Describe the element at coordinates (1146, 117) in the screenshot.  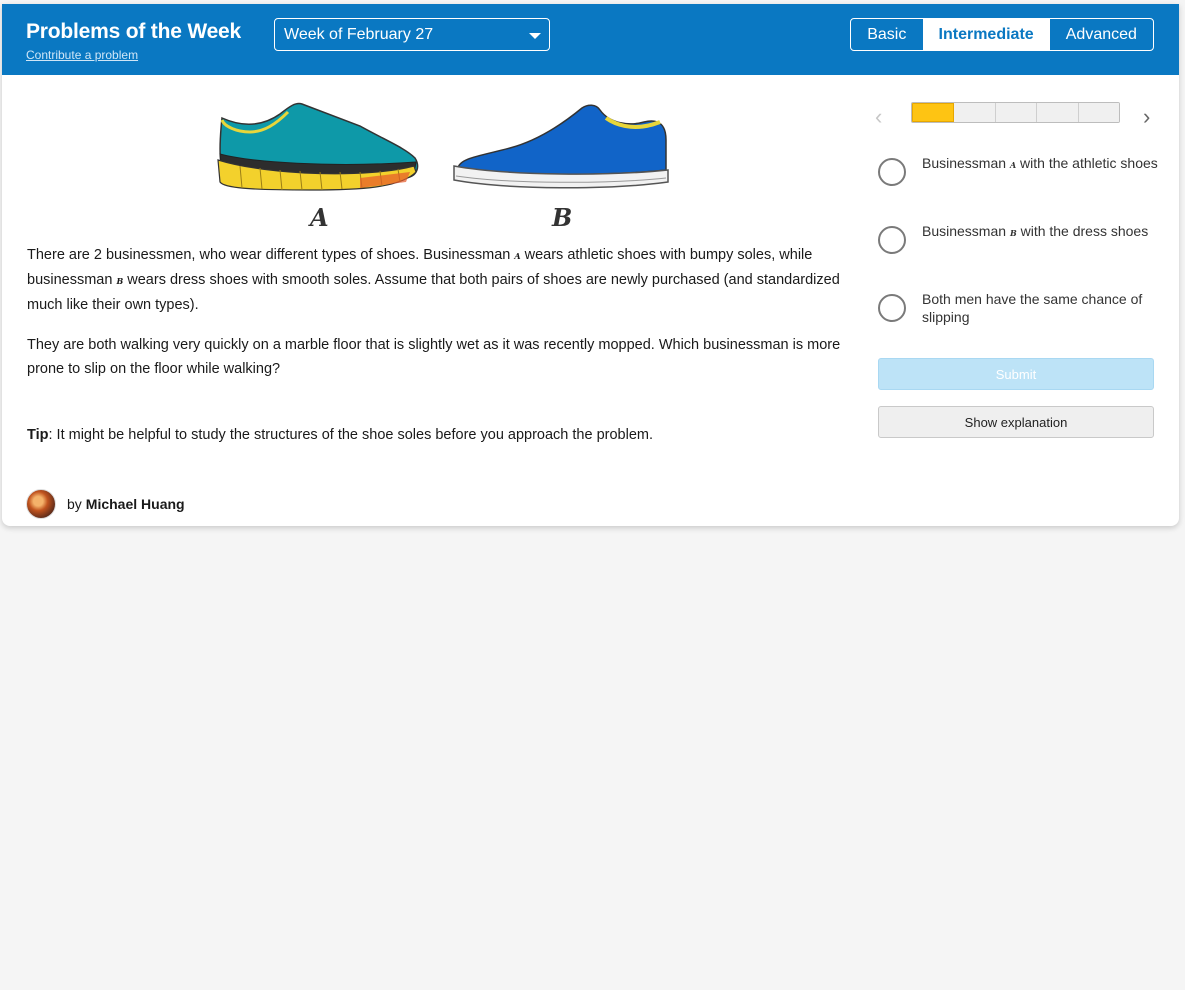
I see `chevron-right-icon: ›` at that location.